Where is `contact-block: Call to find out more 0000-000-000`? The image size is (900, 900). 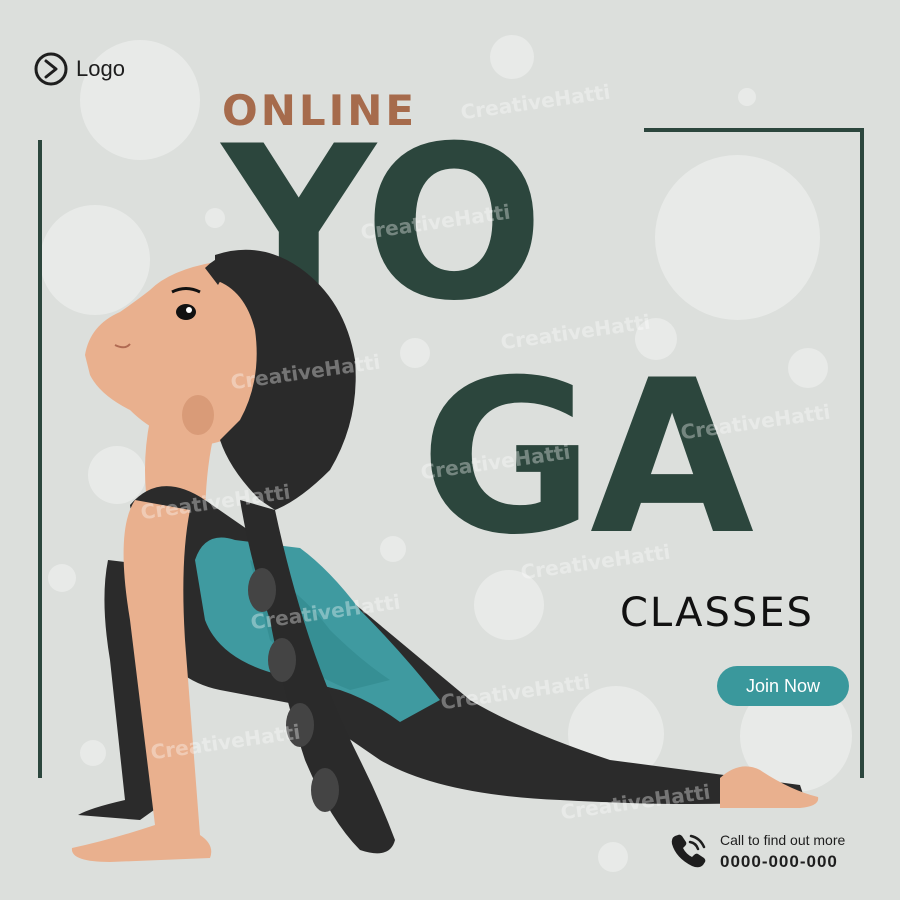 contact-block: Call to find out more 0000-000-000 is located at coordinates (755, 852).